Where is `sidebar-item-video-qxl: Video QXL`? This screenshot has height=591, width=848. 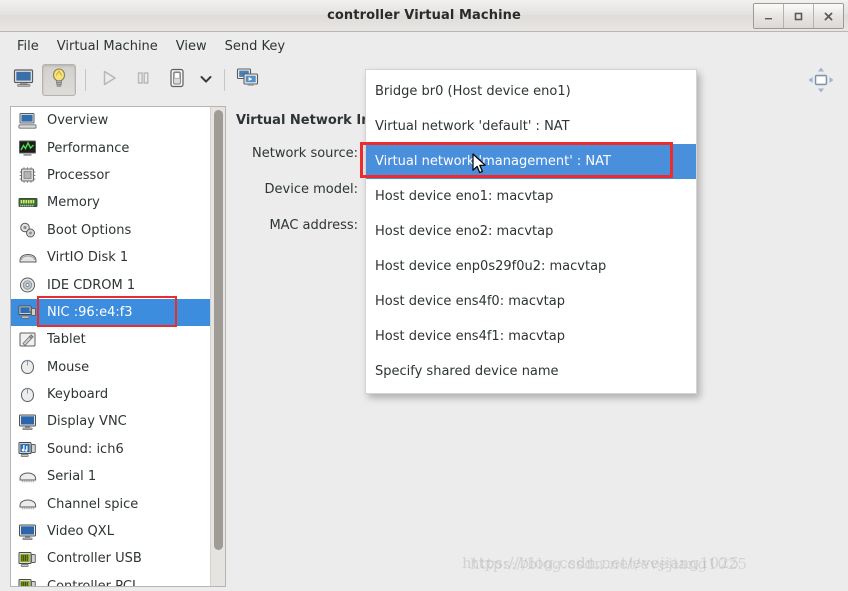
sidebar-item-video-qxl: Video QXL is located at coordinates (110, 531).